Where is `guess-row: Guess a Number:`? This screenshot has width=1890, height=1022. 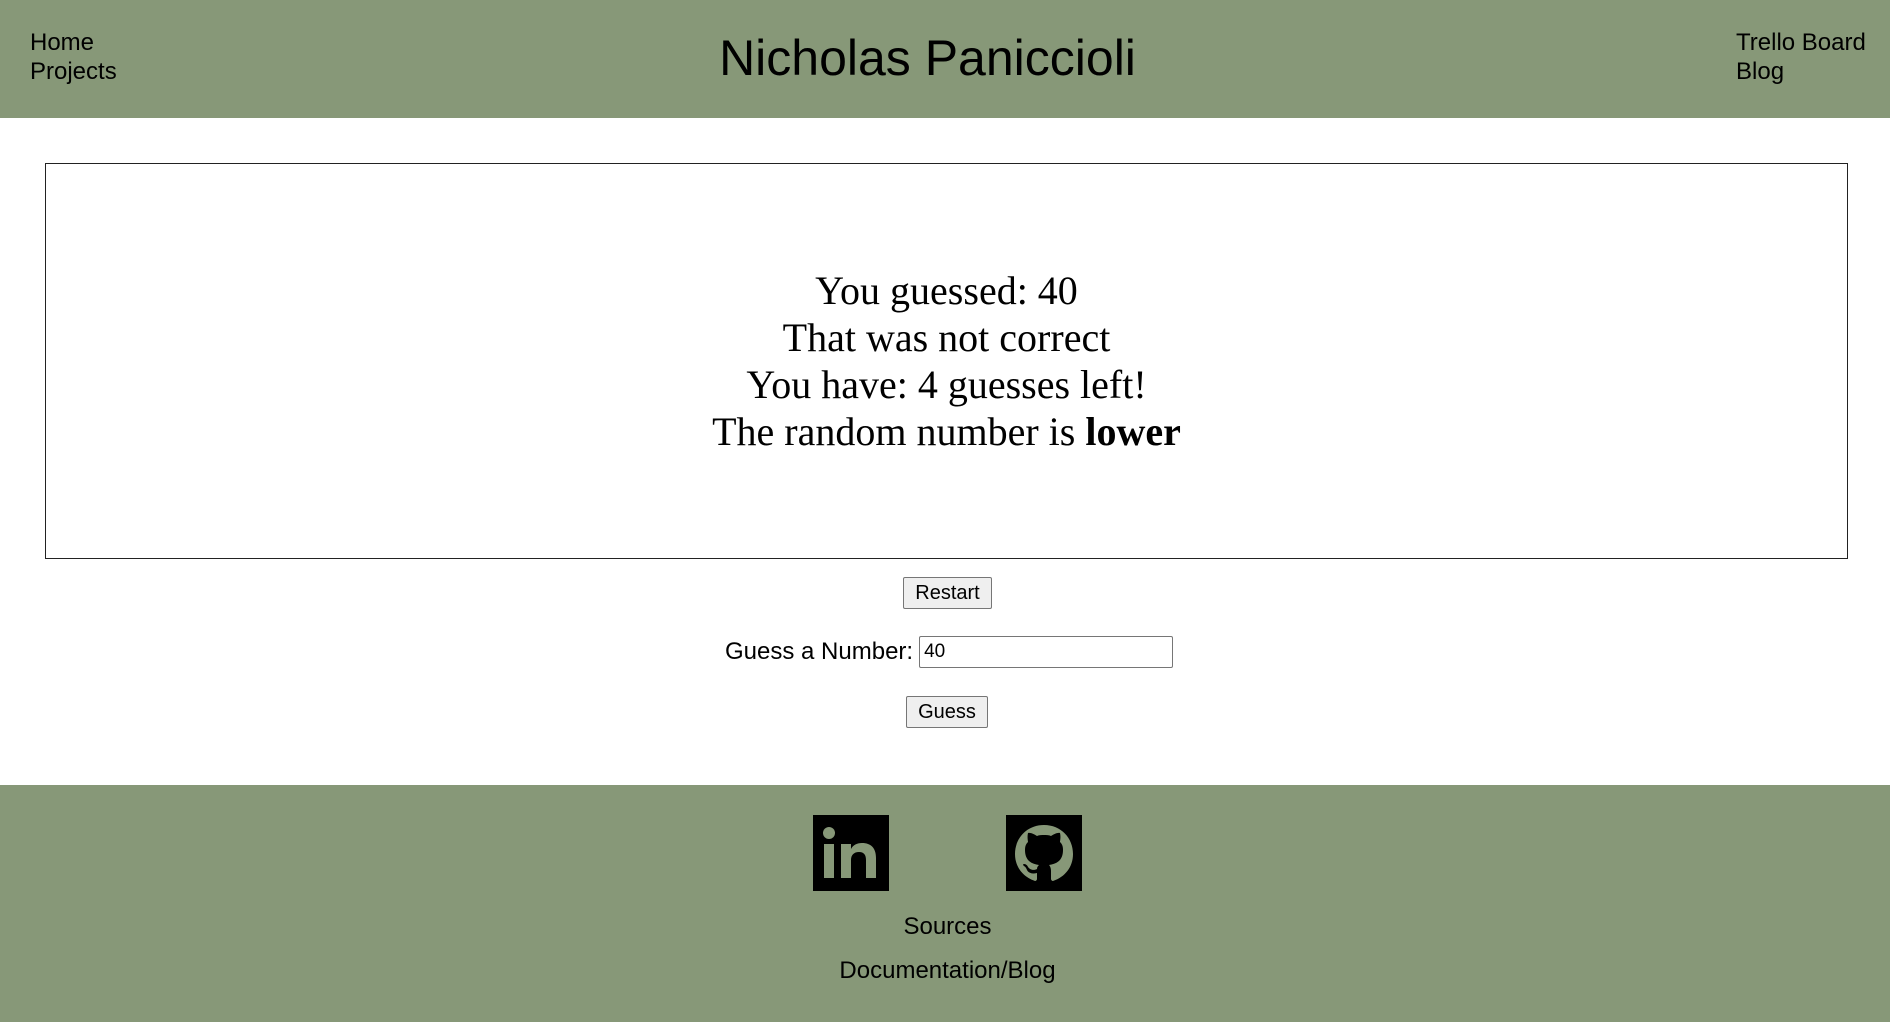 guess-row: Guess a Number: is located at coordinates (949, 652).